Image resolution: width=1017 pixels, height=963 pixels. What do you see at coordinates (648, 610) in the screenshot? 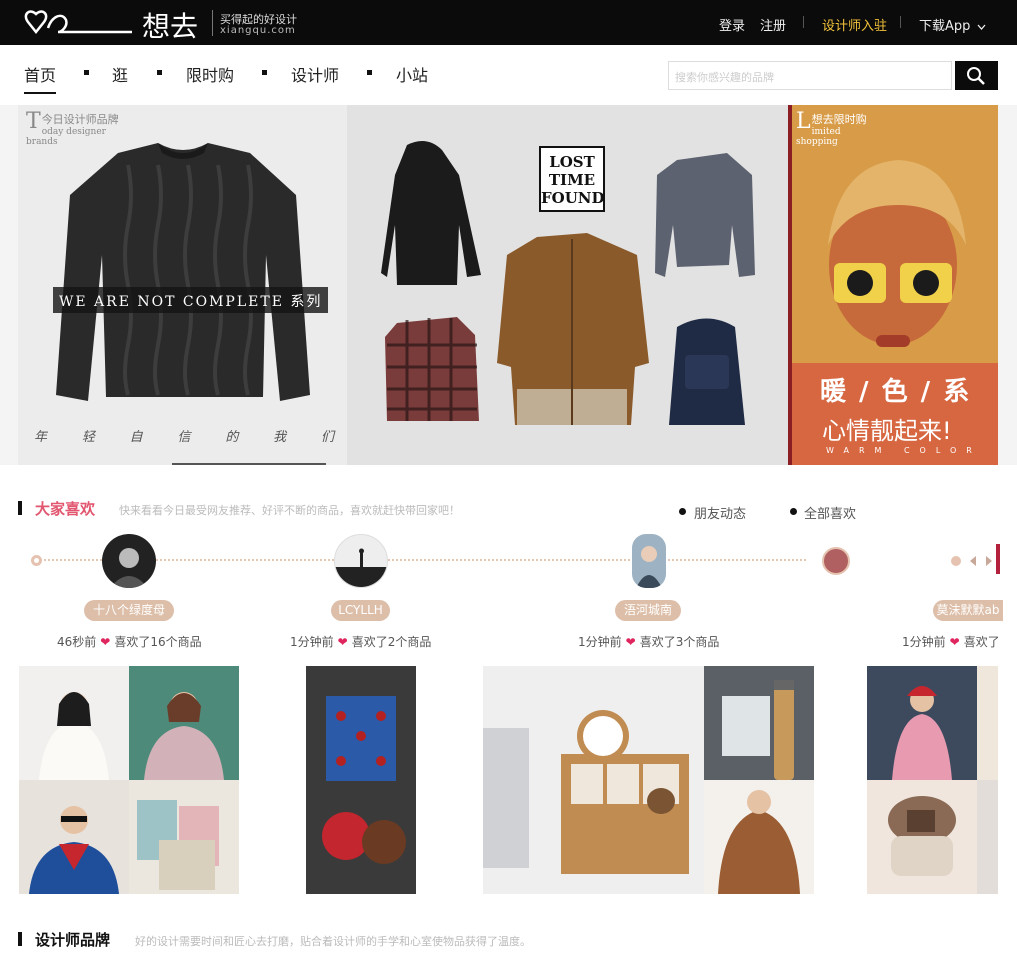
I see `user-name-pill: 浯河城南` at bounding box center [648, 610].